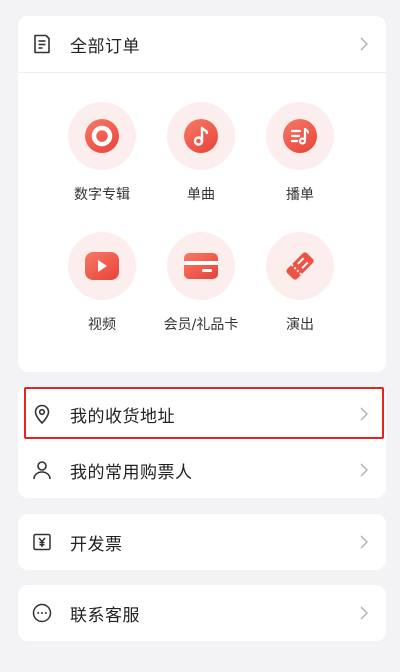 This screenshot has height=672, width=400. I want to click on my-buyers-label: 我的常用购票人, so click(131, 472).